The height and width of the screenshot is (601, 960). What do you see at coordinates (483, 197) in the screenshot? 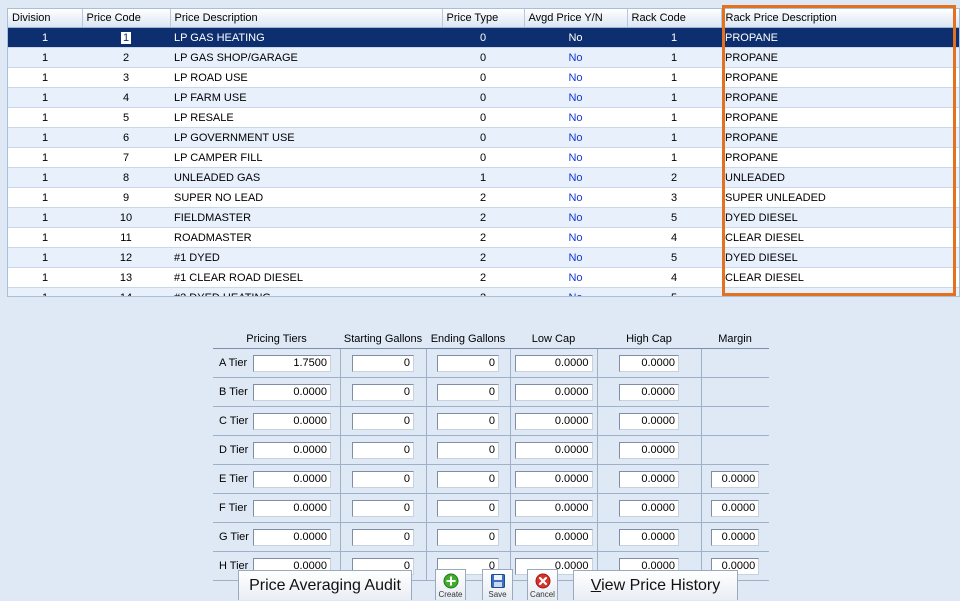
I see `table-row: 1 9 SUPER NO LEAD 2 No 3 SUPER UNLEADED` at bounding box center [483, 197].